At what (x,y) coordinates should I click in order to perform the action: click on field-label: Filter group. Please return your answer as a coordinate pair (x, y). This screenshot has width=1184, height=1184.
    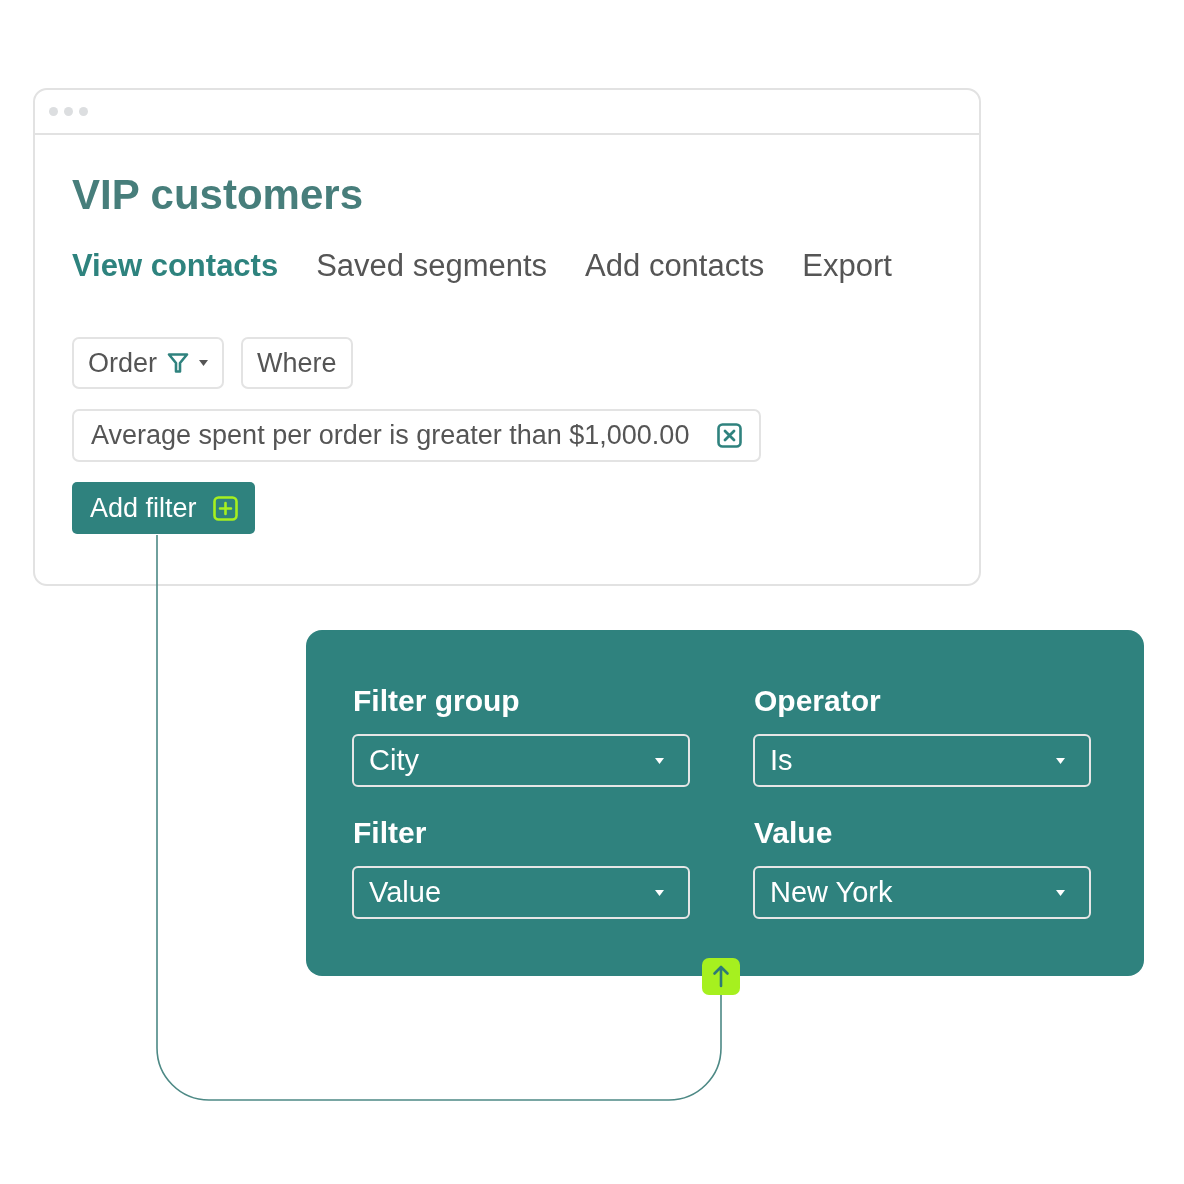
    Looking at the image, I should click on (436, 701).